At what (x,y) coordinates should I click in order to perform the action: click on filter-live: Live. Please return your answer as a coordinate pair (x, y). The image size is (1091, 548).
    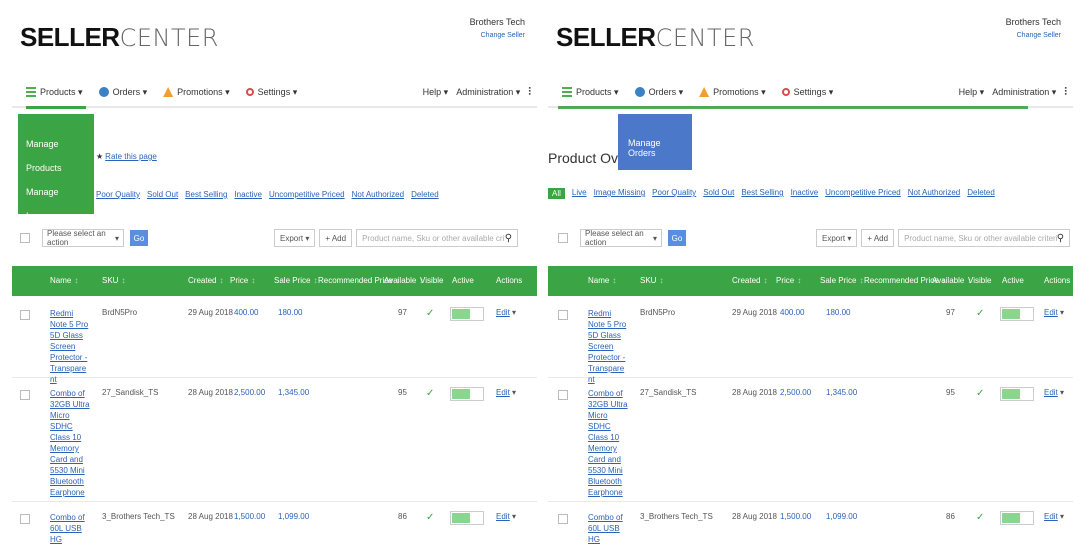
    Looking at the image, I should click on (579, 193).